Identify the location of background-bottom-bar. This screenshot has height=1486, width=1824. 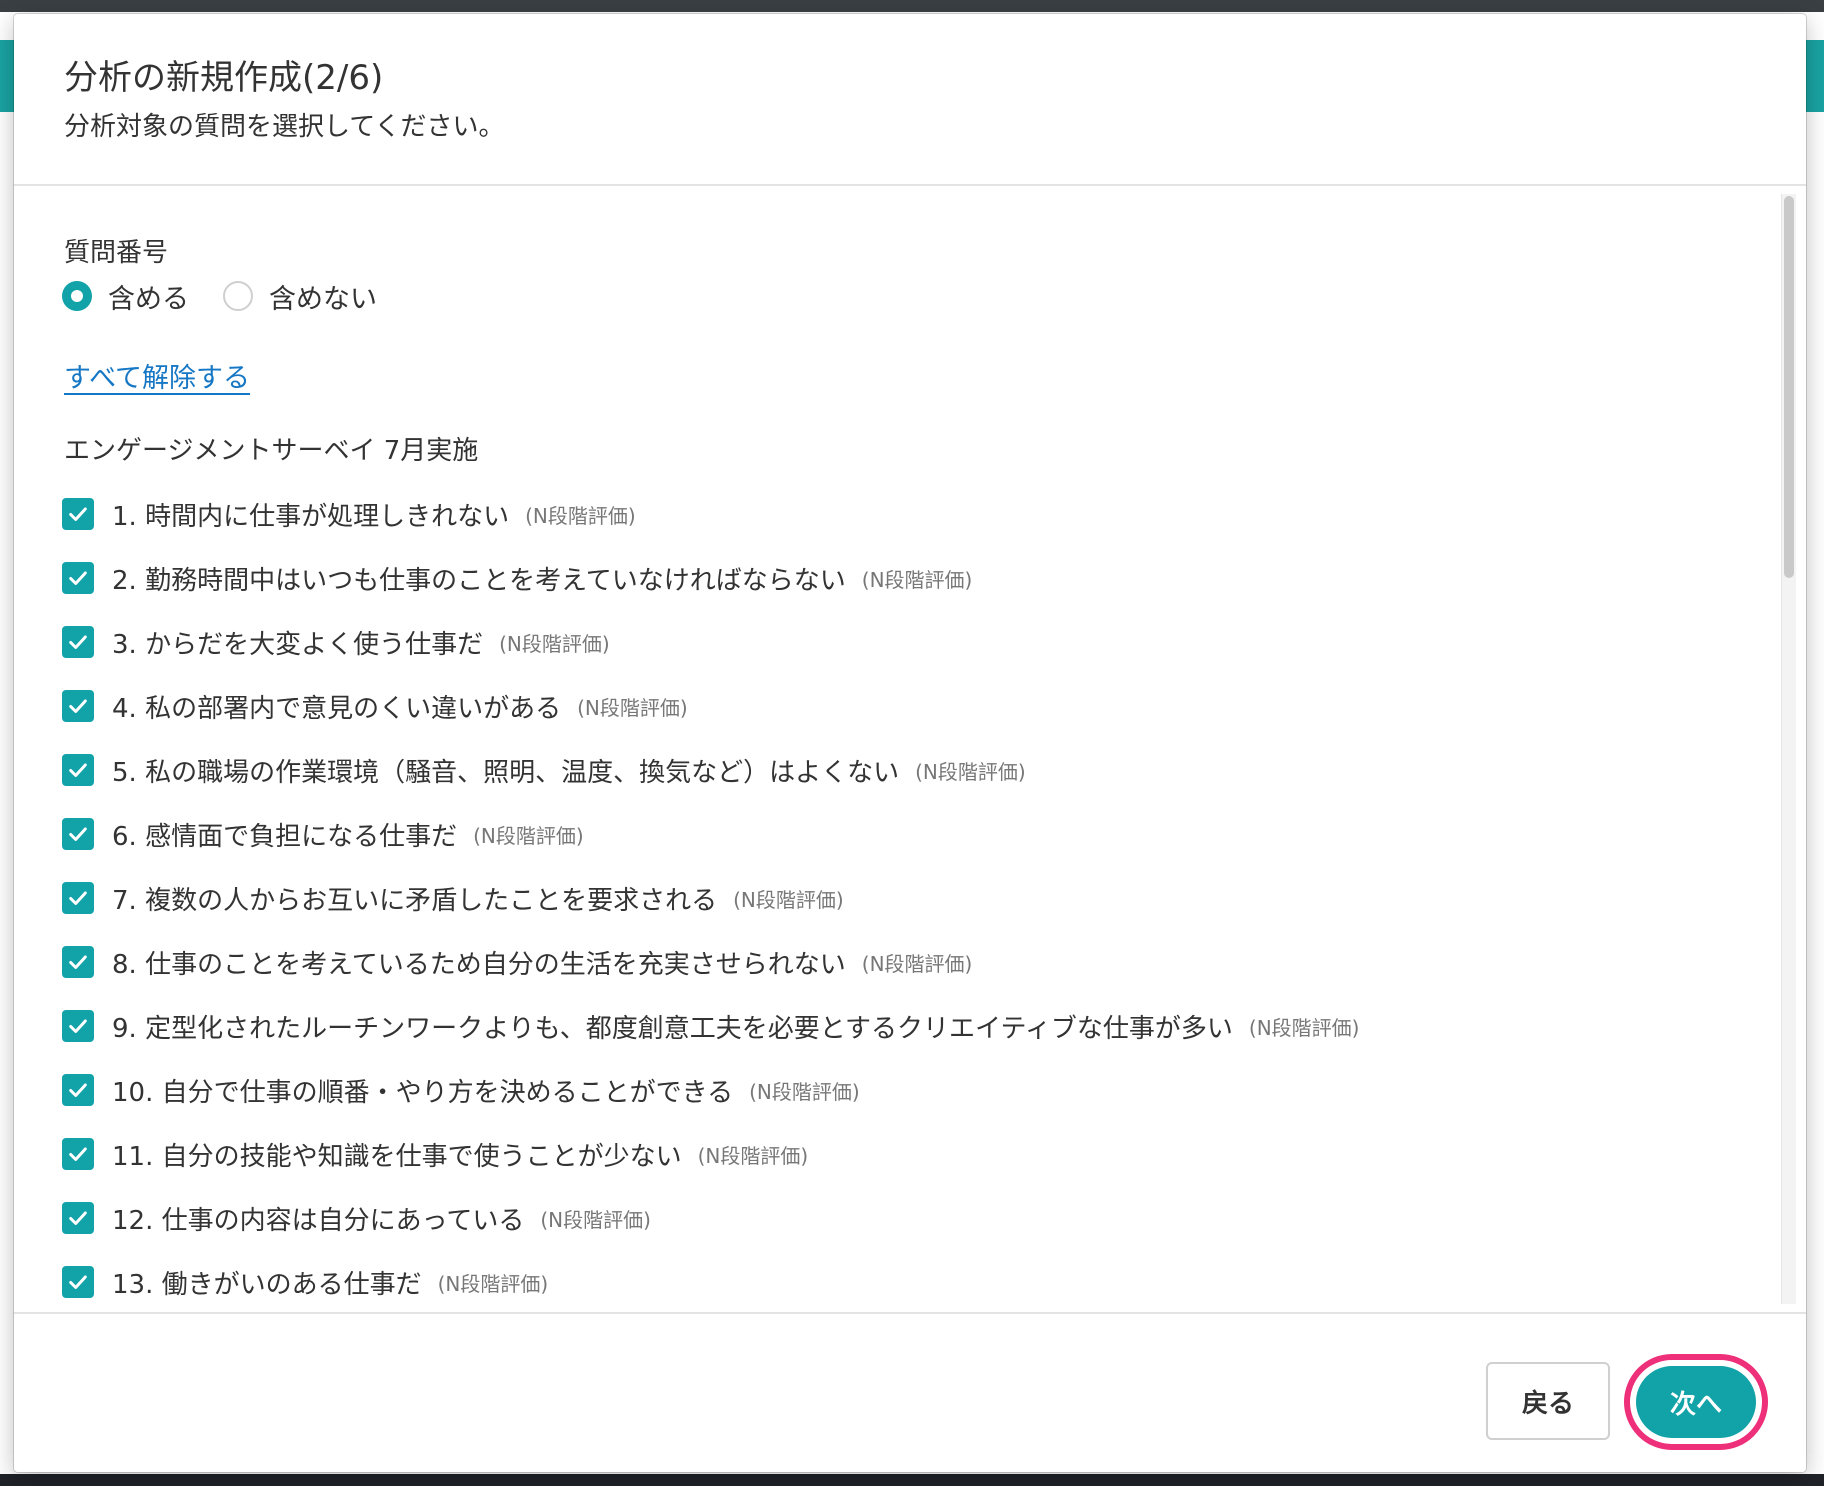
(912, 1480).